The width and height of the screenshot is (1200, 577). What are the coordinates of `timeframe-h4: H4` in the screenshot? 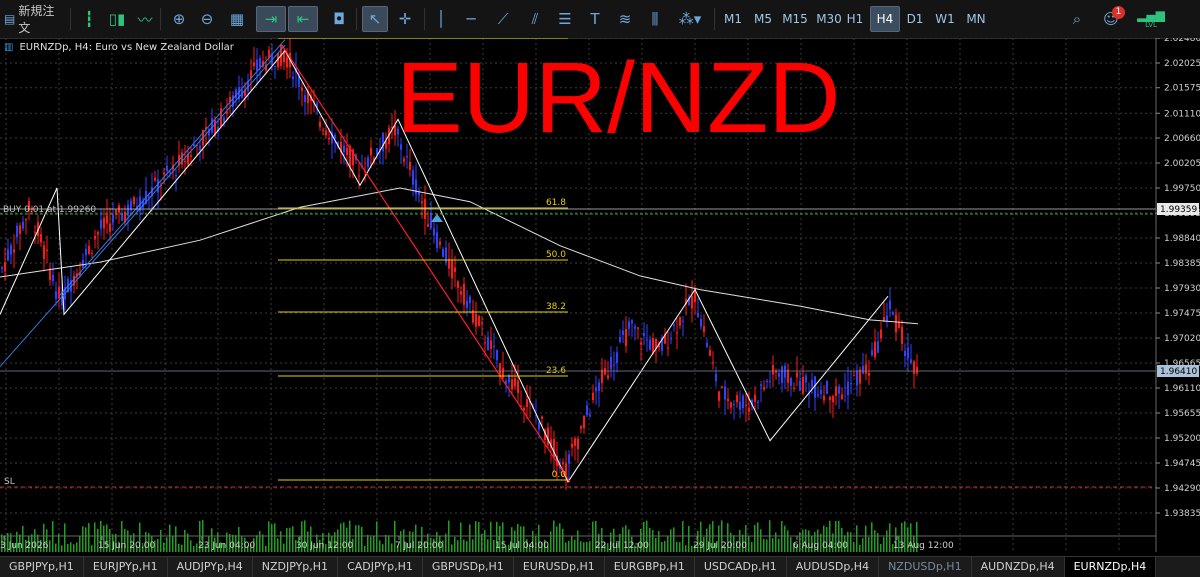 It's located at (885, 19).